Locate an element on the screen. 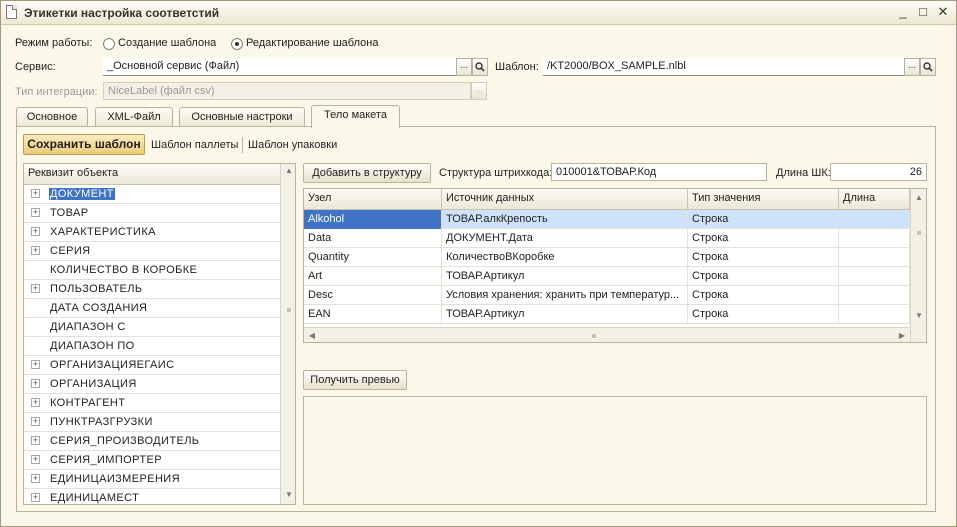 This screenshot has width=957, height=527. tree-item: + ХАРАКТЕРИСТИКА is located at coordinates (152, 232).